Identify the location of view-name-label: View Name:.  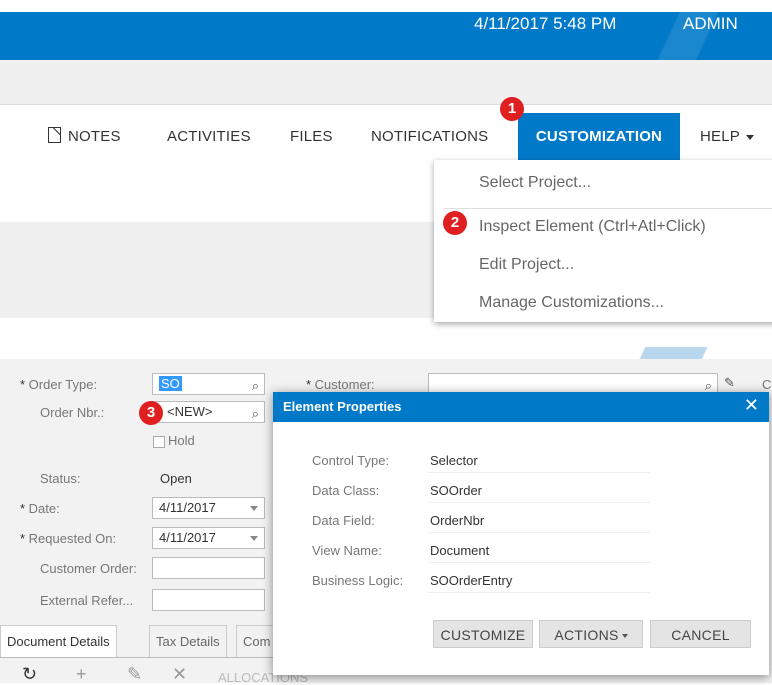
(347, 550).